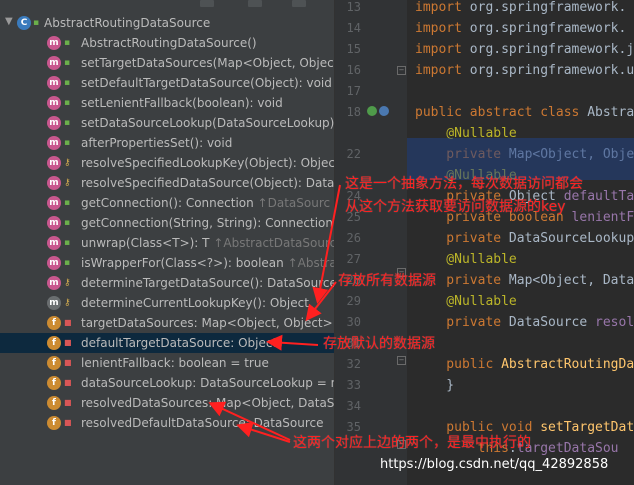 The image size is (634, 485). I want to click on annotation-arrows, so click(274, 313).